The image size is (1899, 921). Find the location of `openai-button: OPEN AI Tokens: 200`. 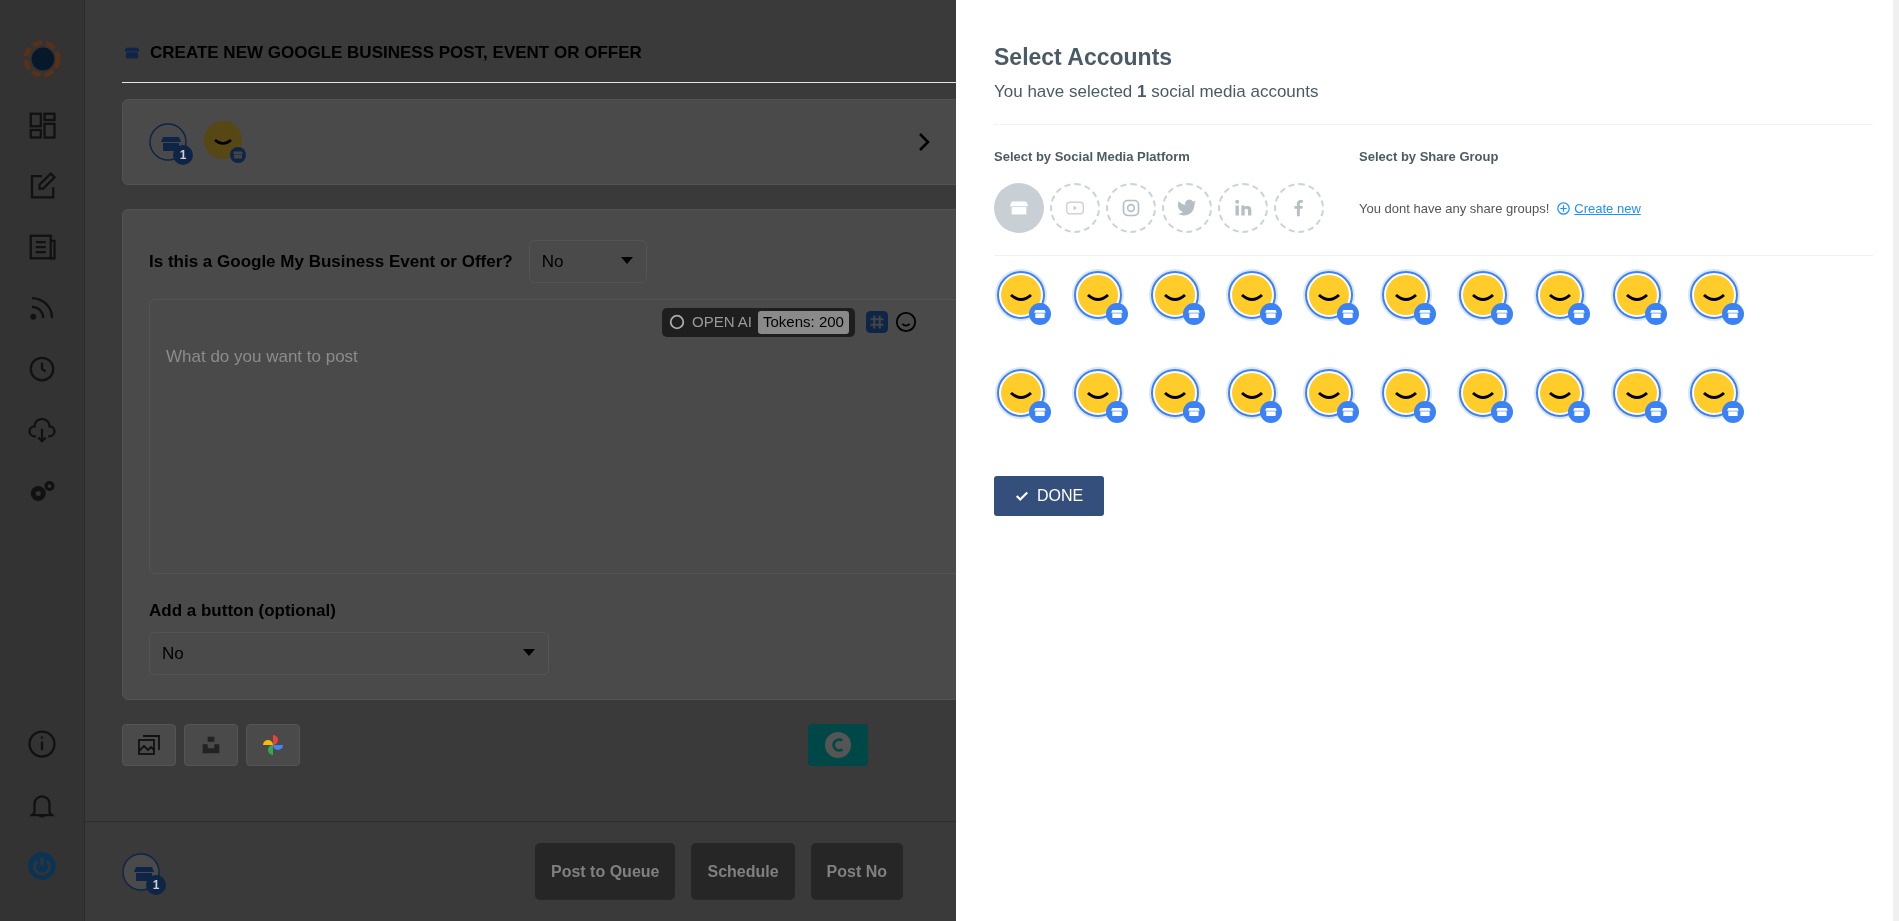

openai-button: OPEN AI Tokens: 200 is located at coordinates (758, 322).